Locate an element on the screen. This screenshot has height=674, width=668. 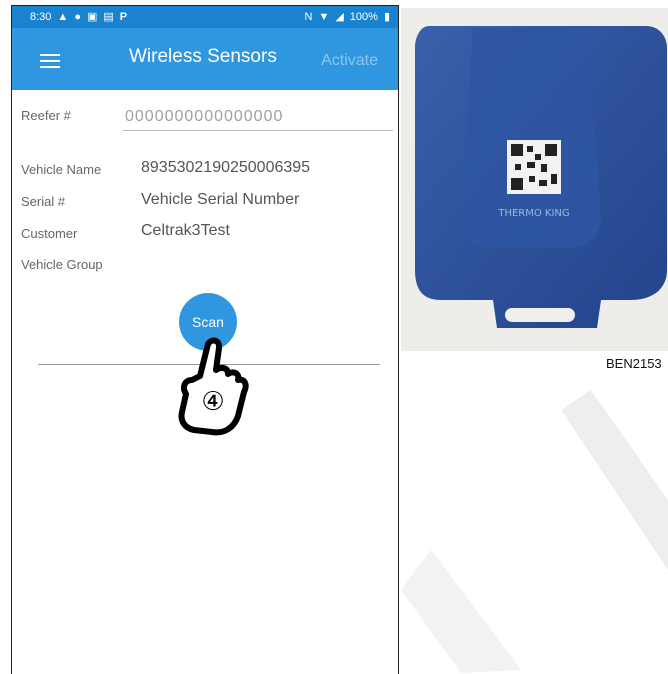
photo-caption: BEN2153 is located at coordinates (634, 363).